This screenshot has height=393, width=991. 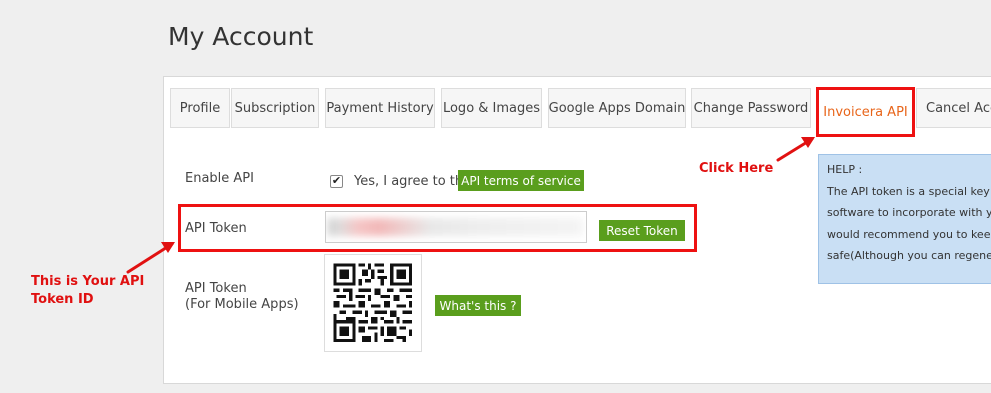 I want to click on click-here-arrowhead, so click(x=808, y=142).